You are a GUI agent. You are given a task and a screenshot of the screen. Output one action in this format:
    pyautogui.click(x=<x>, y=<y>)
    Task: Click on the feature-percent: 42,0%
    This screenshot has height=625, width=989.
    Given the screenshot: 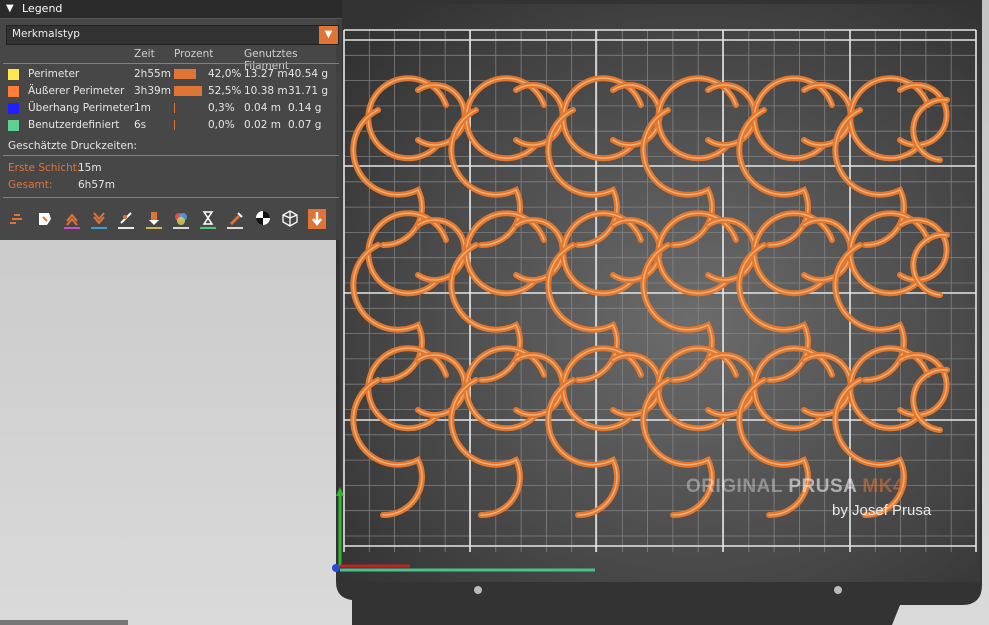 What is the action you would take?
    pyautogui.click(x=225, y=74)
    